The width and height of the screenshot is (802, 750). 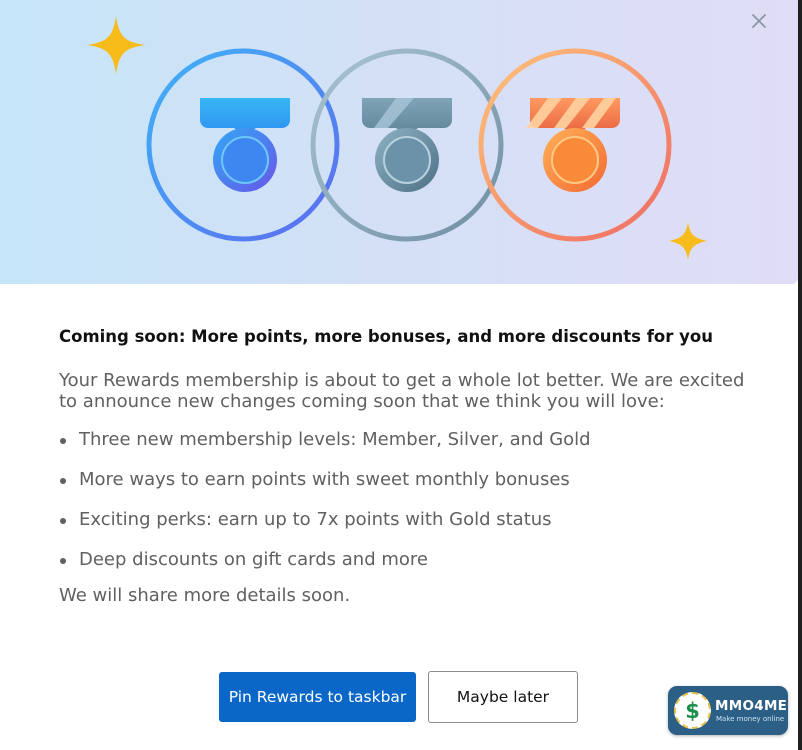 I want to click on logo-glyph: $, so click(x=692, y=710).